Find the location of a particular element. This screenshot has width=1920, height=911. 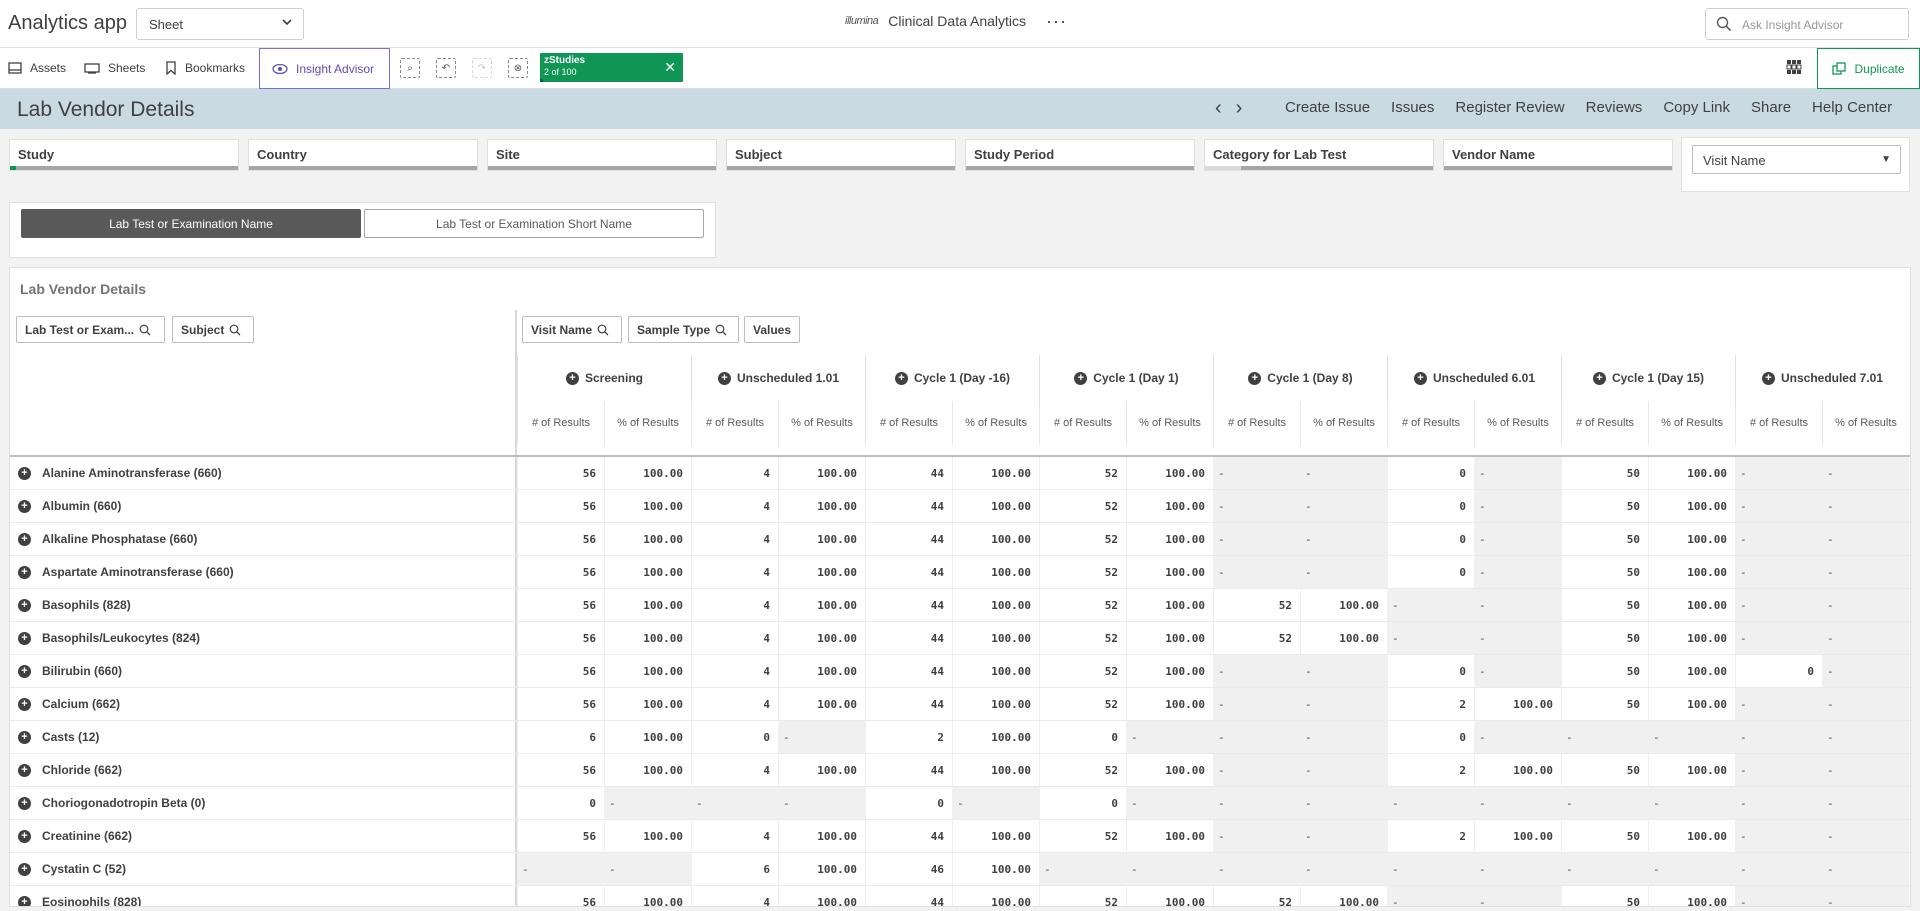

visit-header-screening: + Screening is located at coordinates (604, 378).